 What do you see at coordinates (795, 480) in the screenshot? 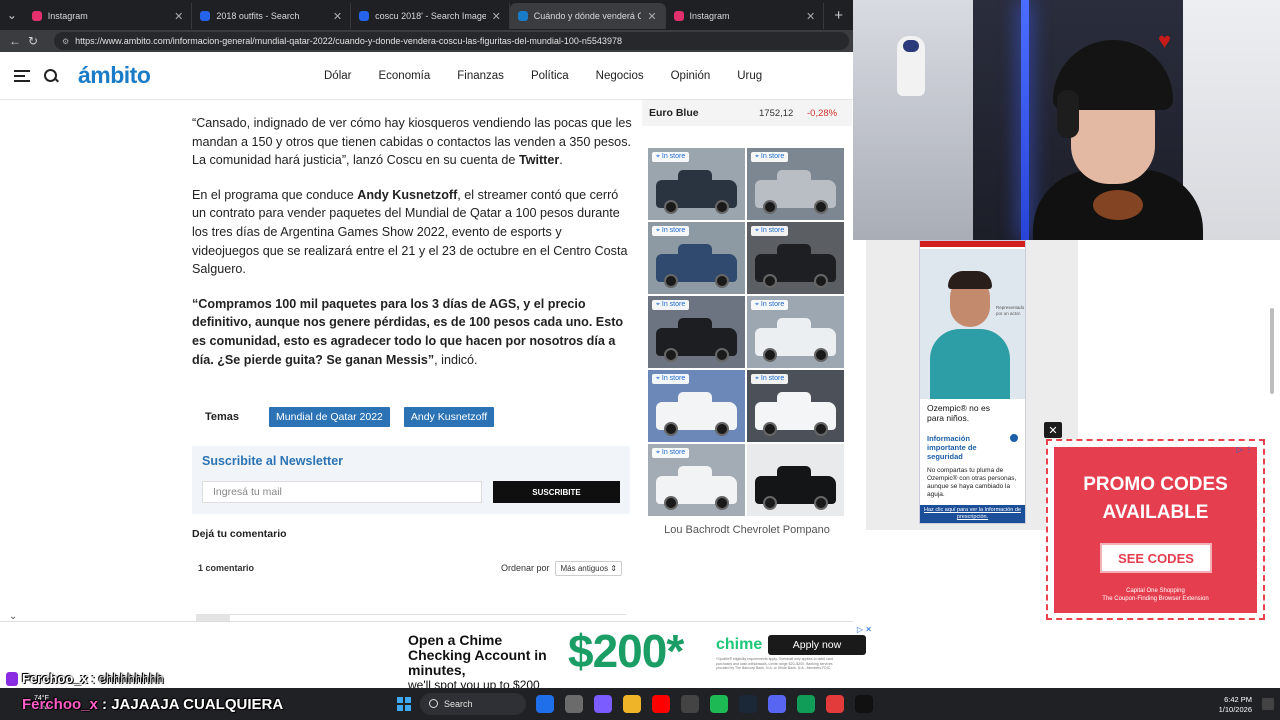
I see `car-tile` at bounding box center [795, 480].